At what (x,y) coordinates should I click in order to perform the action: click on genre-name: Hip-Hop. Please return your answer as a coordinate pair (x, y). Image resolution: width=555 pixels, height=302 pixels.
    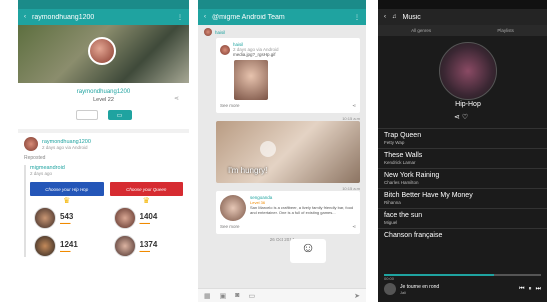
    Looking at the image, I should click on (468, 104).